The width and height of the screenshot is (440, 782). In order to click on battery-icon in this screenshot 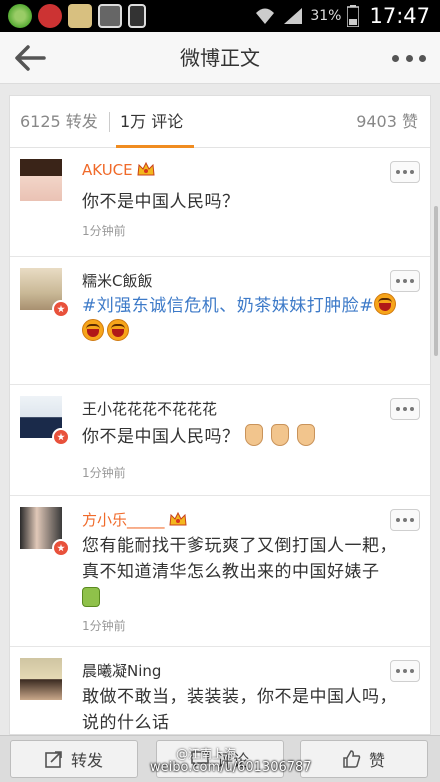, I will do `click(353, 16)`.